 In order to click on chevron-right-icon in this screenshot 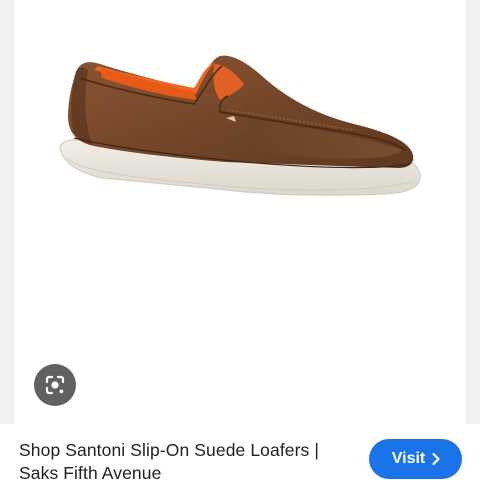, I will do `click(436, 459)`.